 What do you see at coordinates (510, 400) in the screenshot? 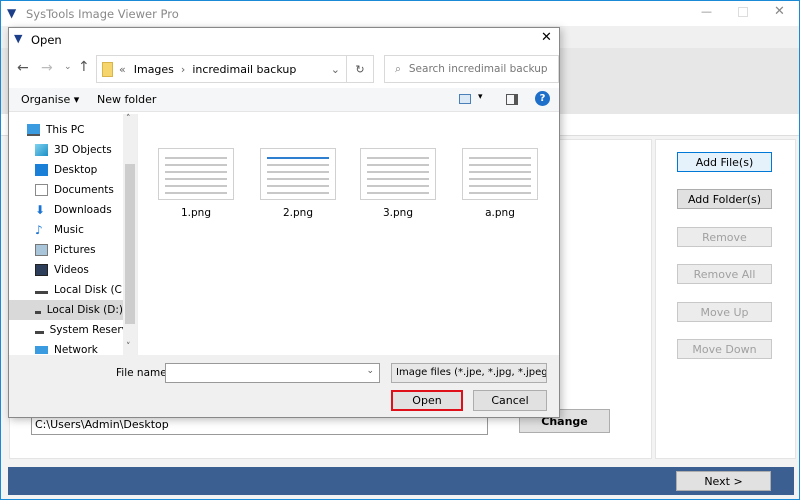
I see `cancel-button: Cancel` at bounding box center [510, 400].